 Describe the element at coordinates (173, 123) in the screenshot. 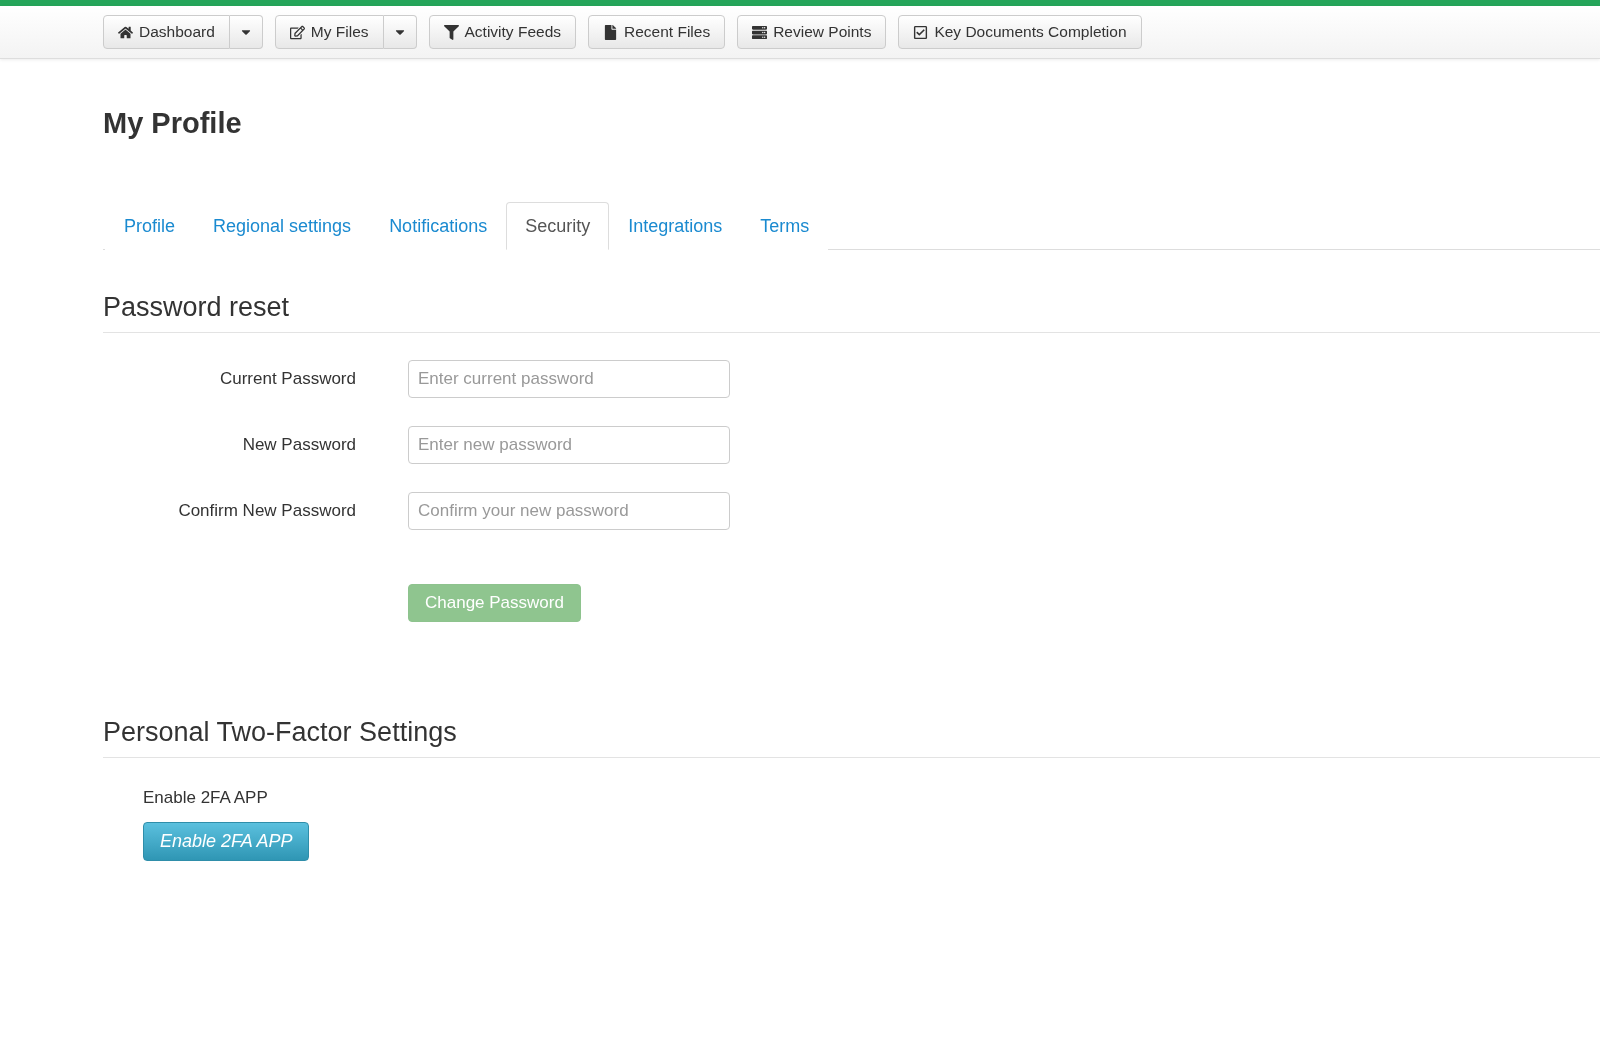

I see `page-title: My Profile` at that location.